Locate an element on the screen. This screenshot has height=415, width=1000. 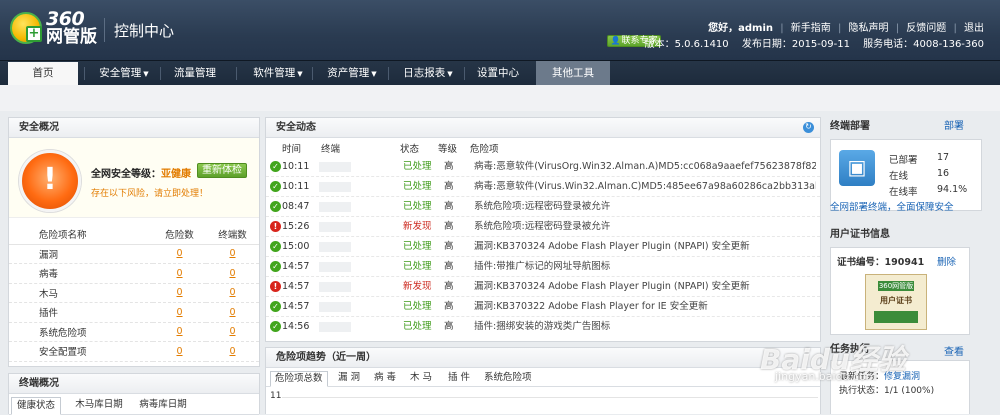
risk-name: 系统危险项 is located at coordinates (81, 332).